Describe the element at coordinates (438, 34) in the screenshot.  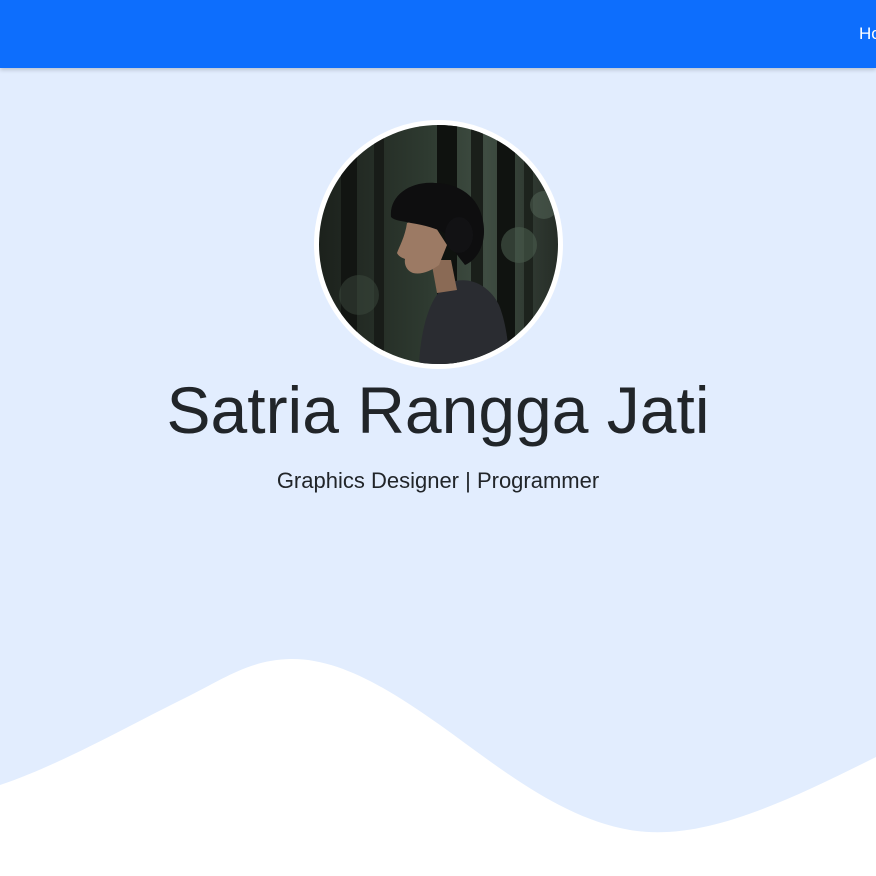
I see `navbar: Home` at that location.